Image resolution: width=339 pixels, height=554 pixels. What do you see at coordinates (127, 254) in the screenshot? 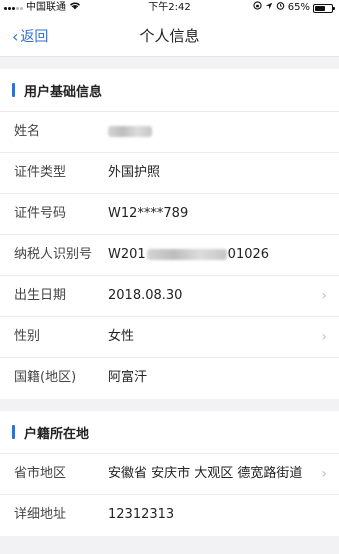
I see `taxpayer-id-prefix: W201` at bounding box center [127, 254].